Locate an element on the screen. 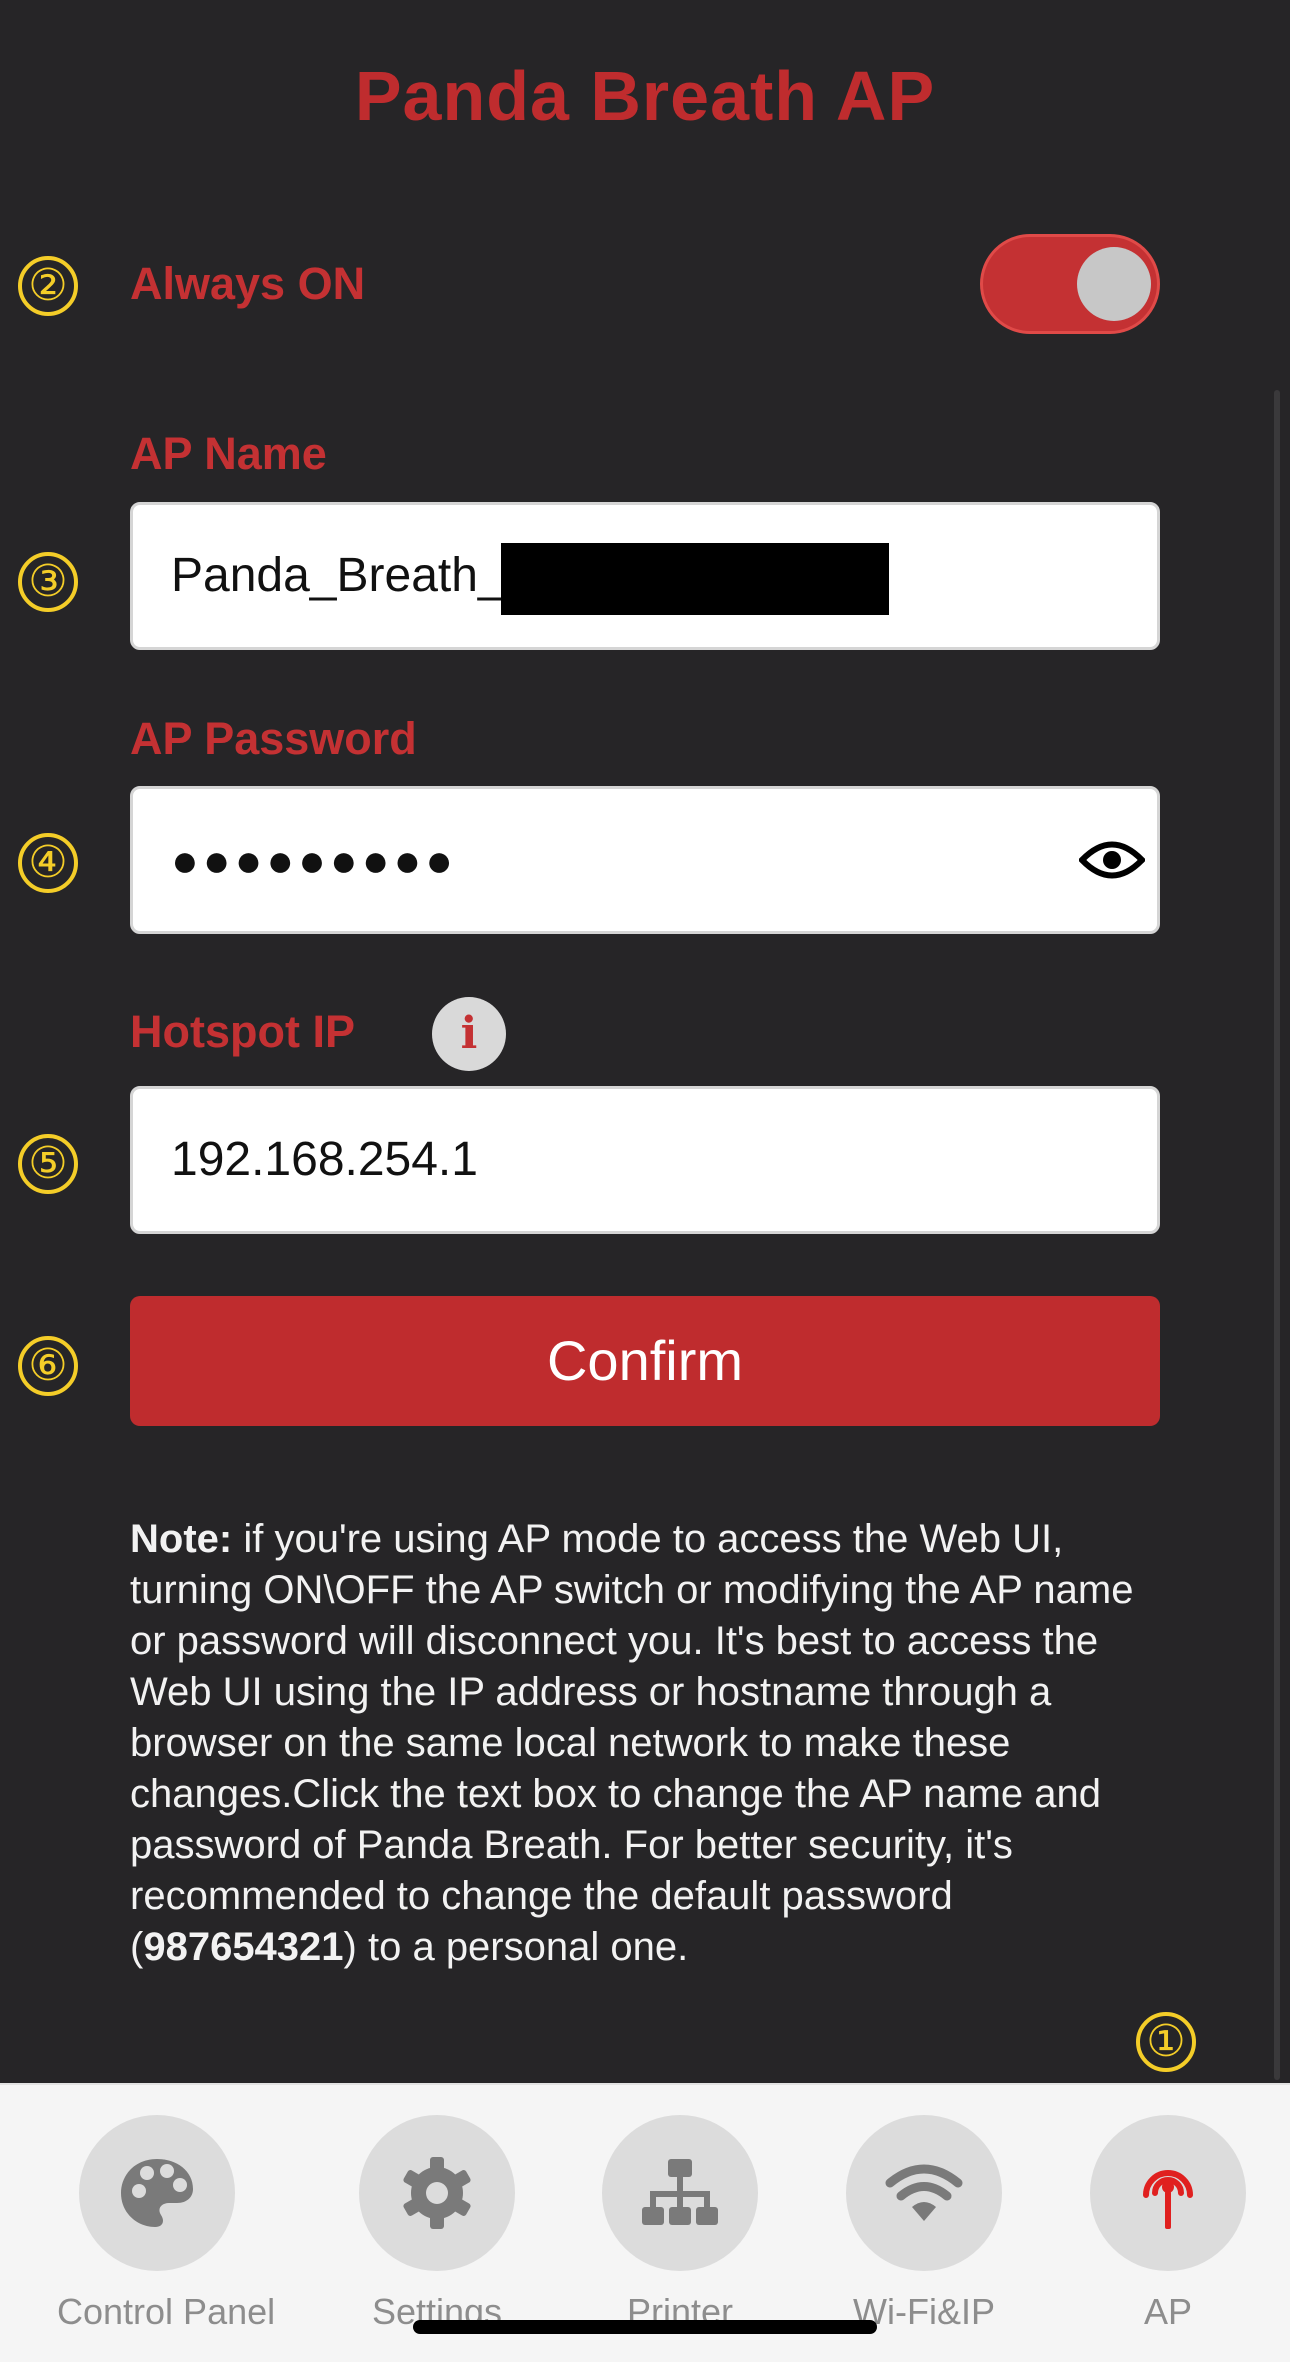  tab-wifi-ip: Wi-Fi&IP is located at coordinates (924, 2224).